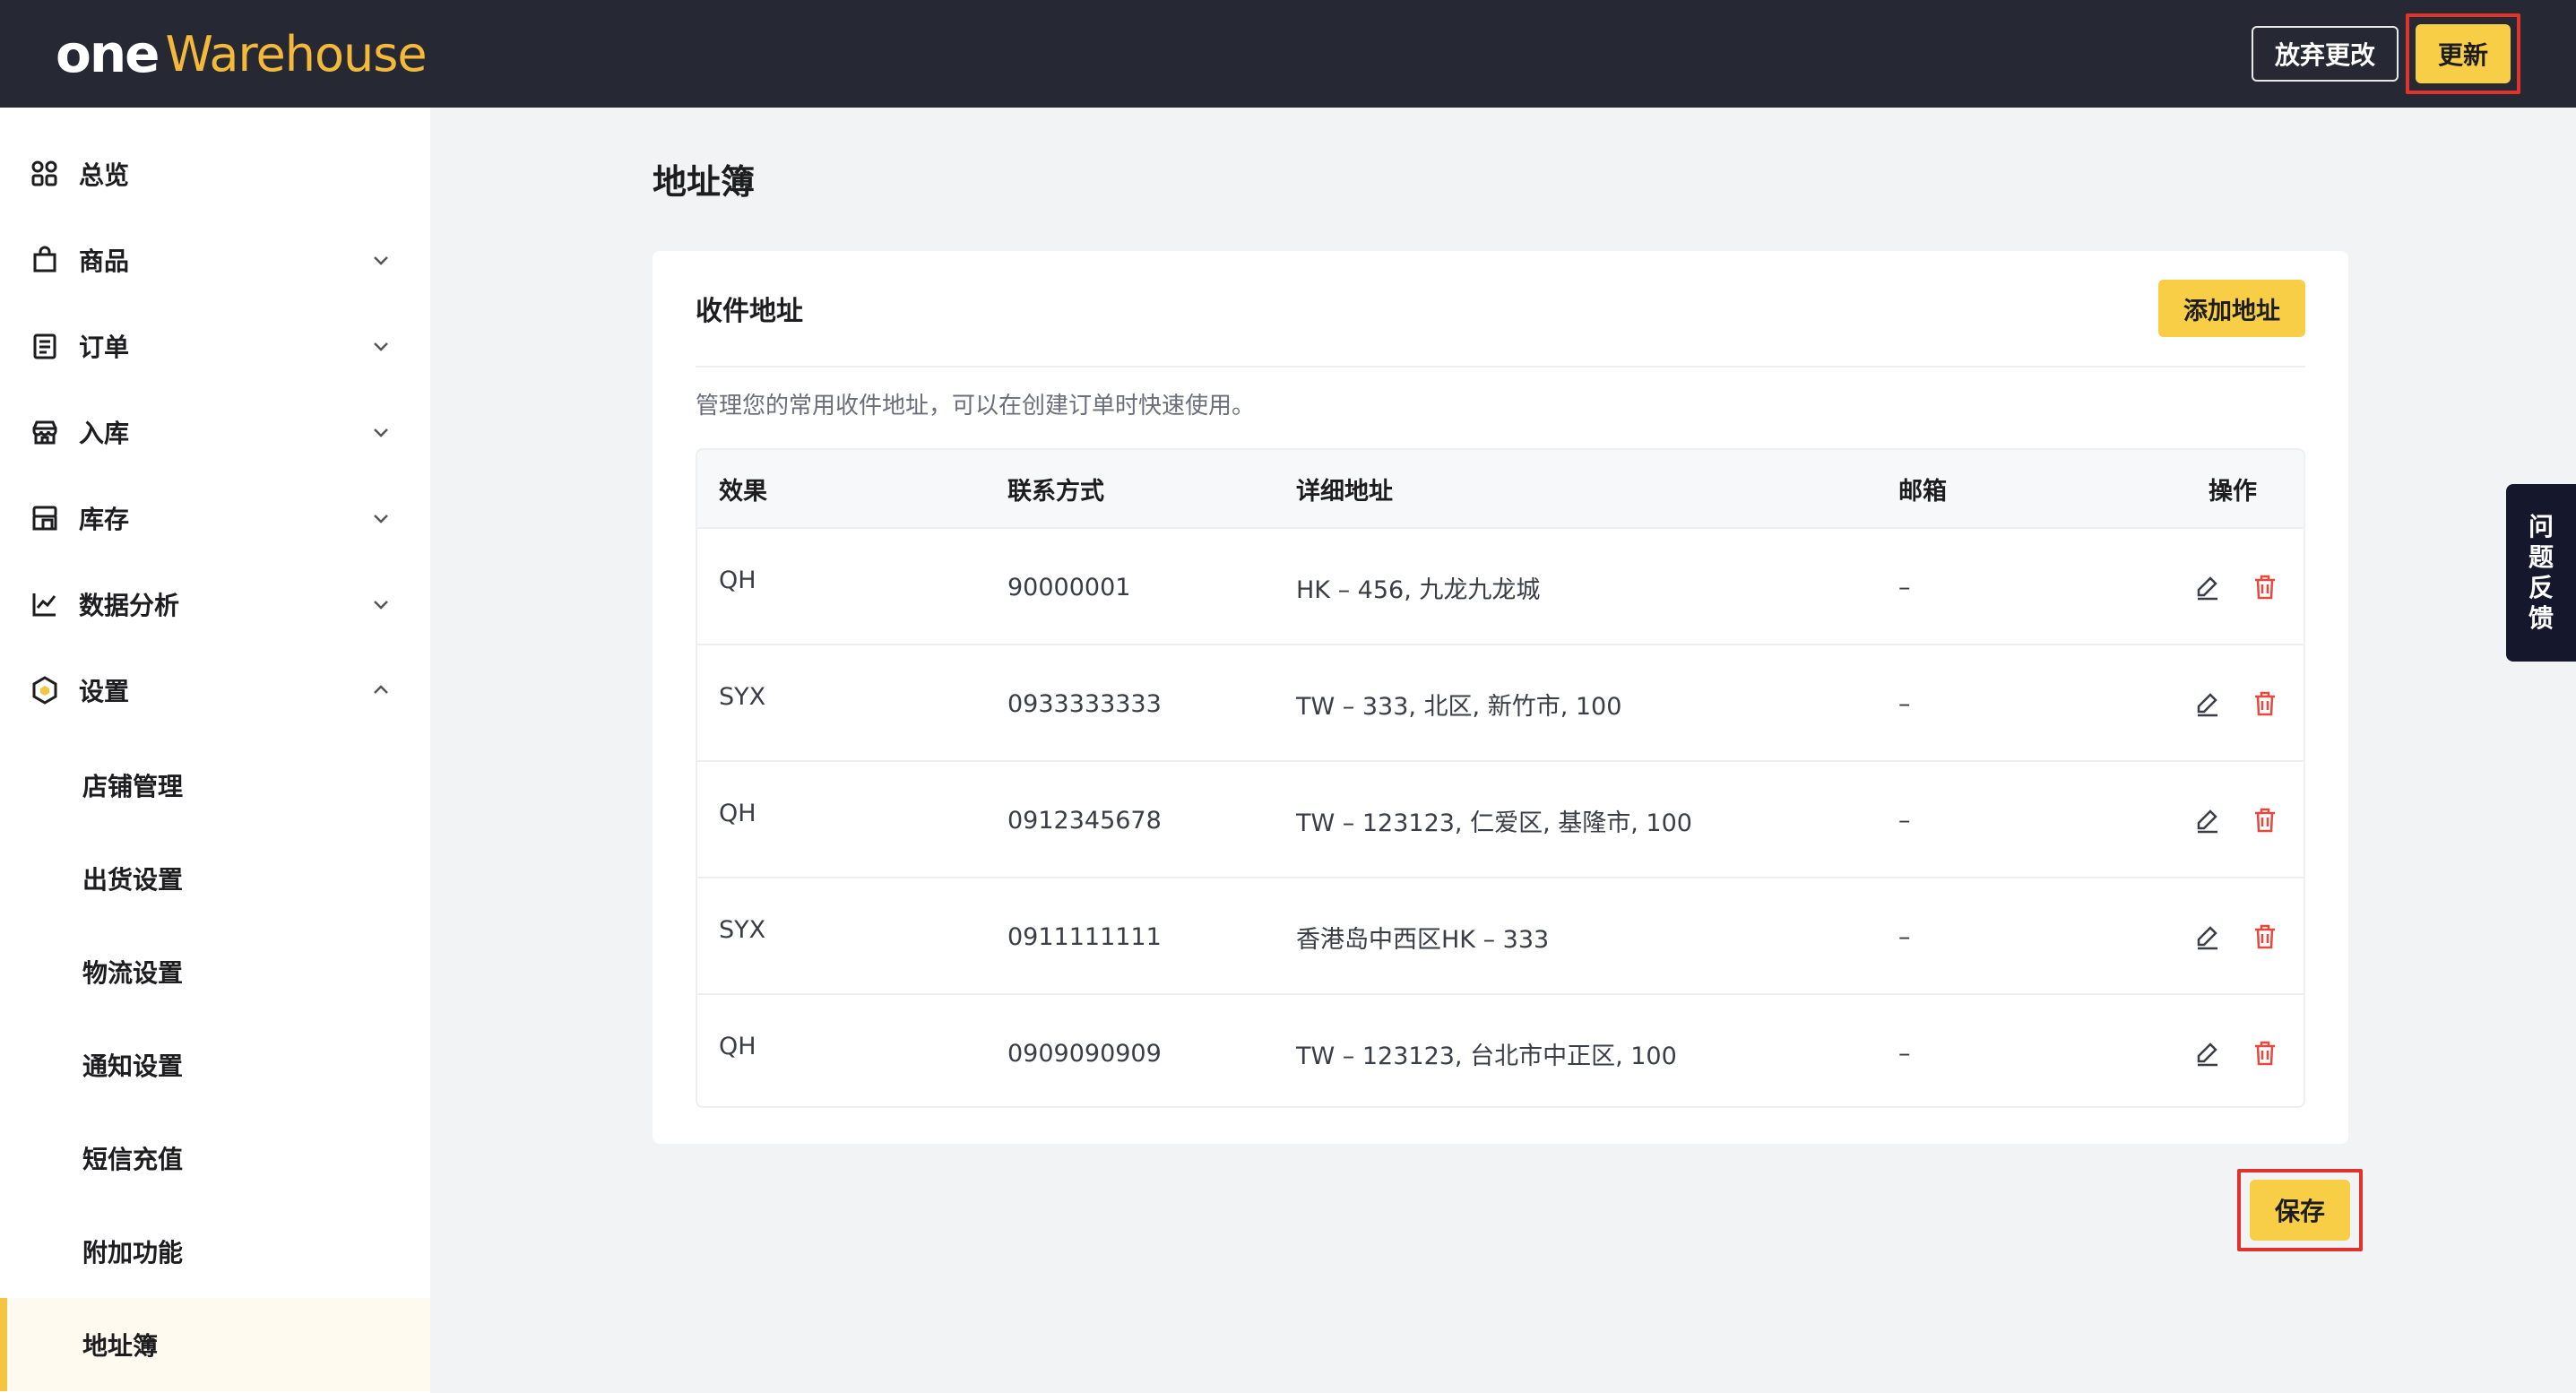 This screenshot has width=2576, height=1393. Describe the element at coordinates (45, 518) in the screenshot. I see `inventory-icon` at that location.